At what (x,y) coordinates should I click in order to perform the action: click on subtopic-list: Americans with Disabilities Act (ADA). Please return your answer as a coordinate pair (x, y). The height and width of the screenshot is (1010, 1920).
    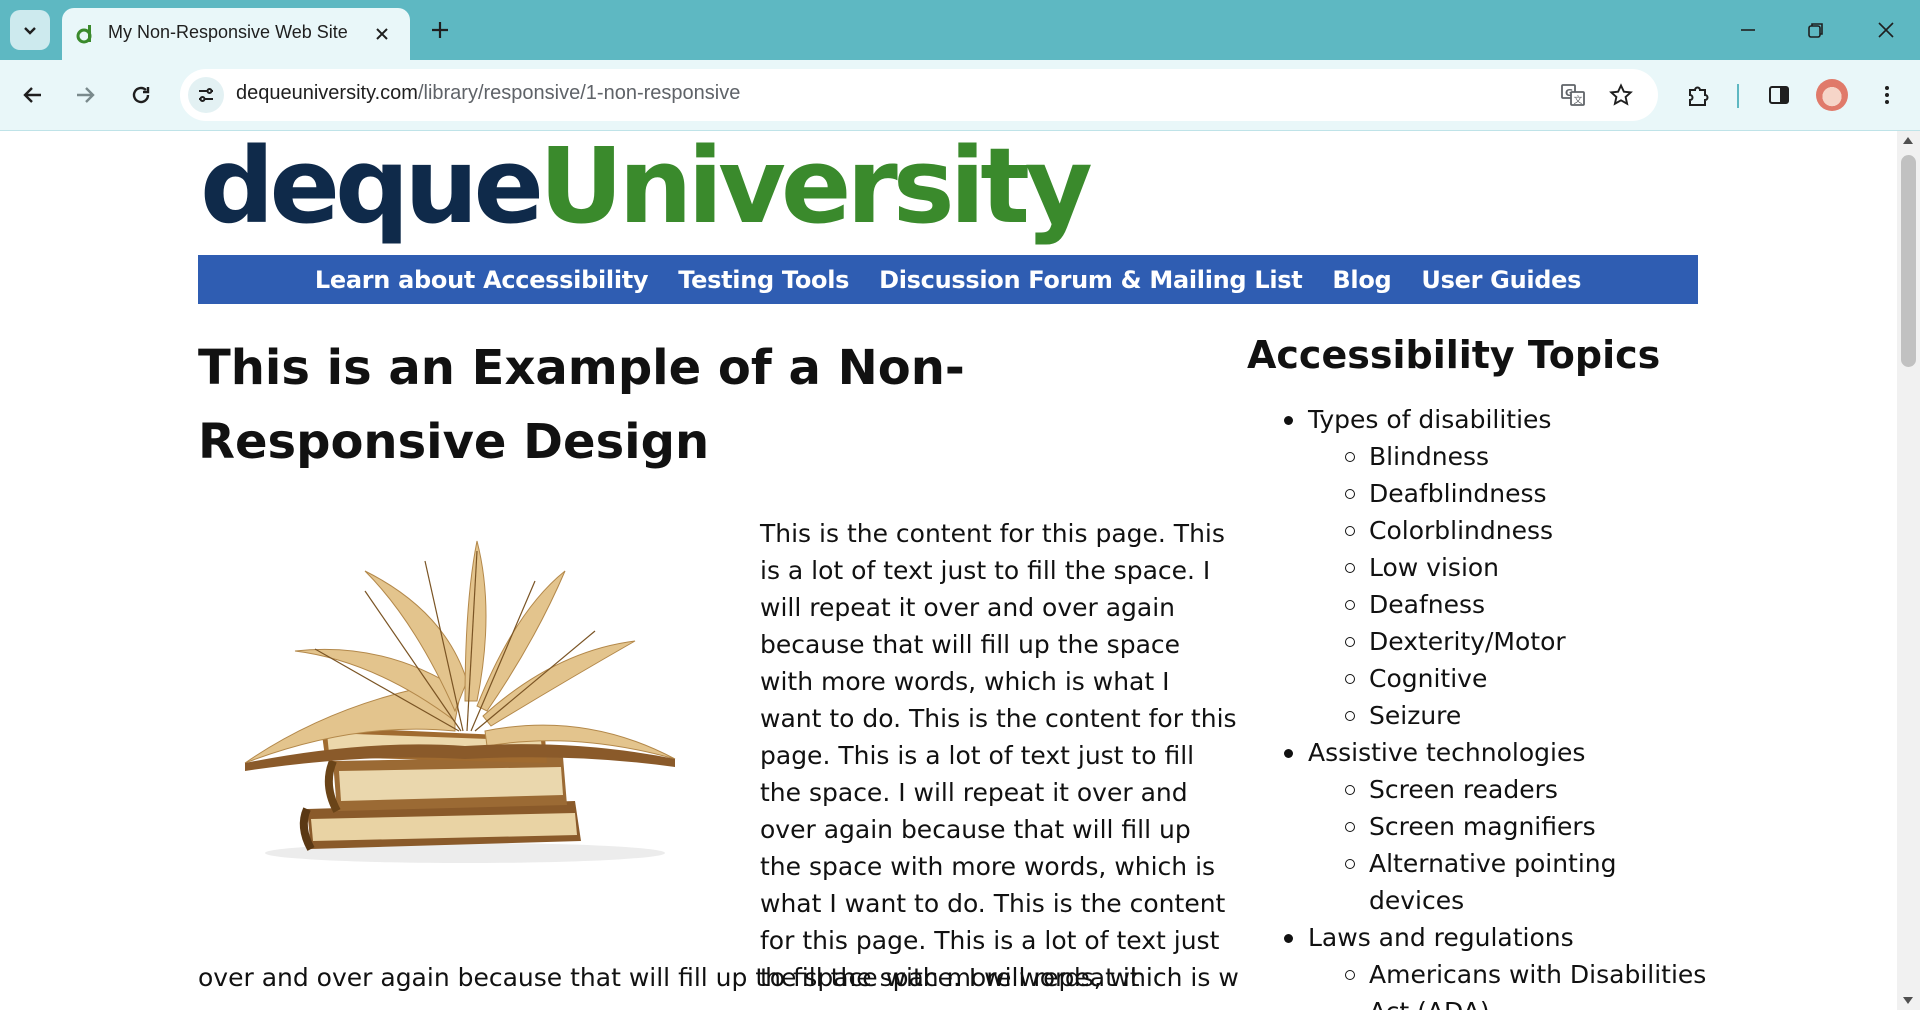
    Looking at the image, I should click on (1507, 983).